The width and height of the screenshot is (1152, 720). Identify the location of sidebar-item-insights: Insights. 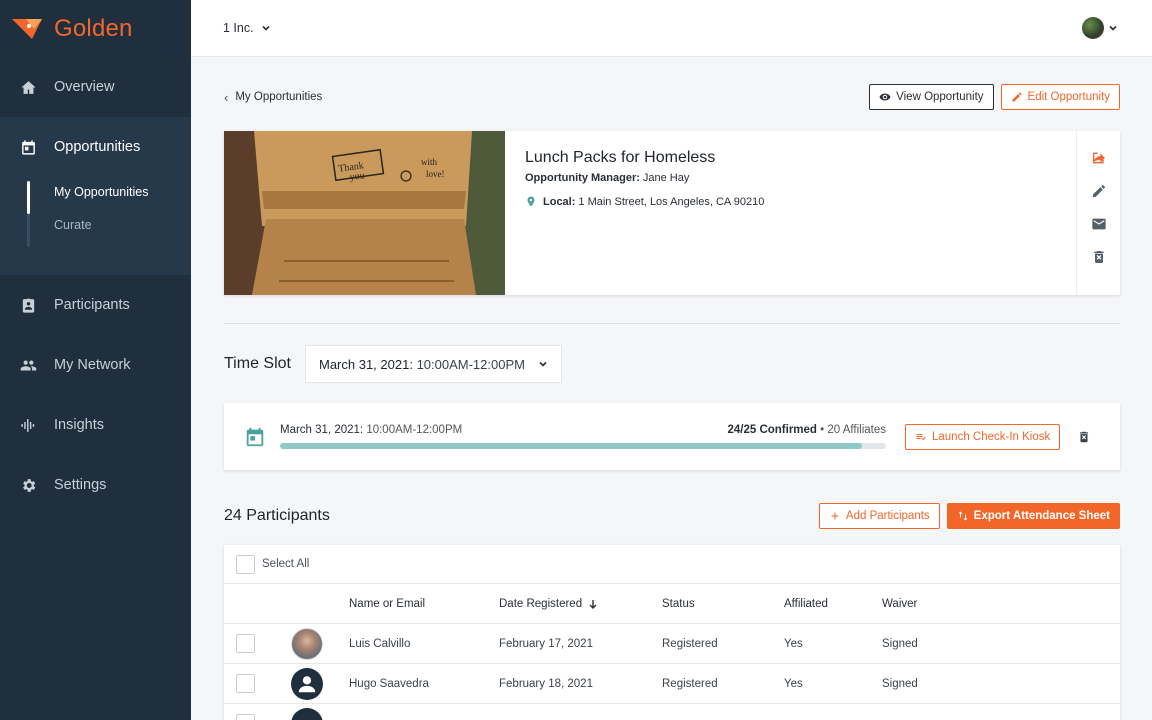
(95, 425).